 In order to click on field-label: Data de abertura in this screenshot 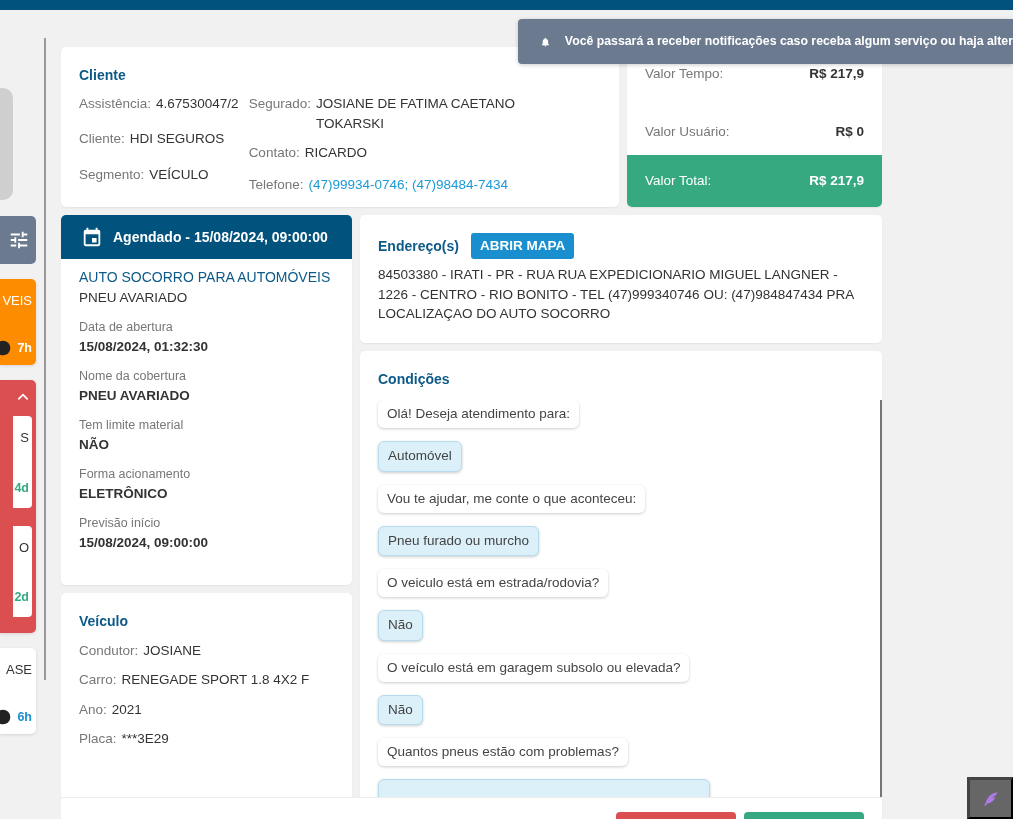, I will do `click(126, 328)`.